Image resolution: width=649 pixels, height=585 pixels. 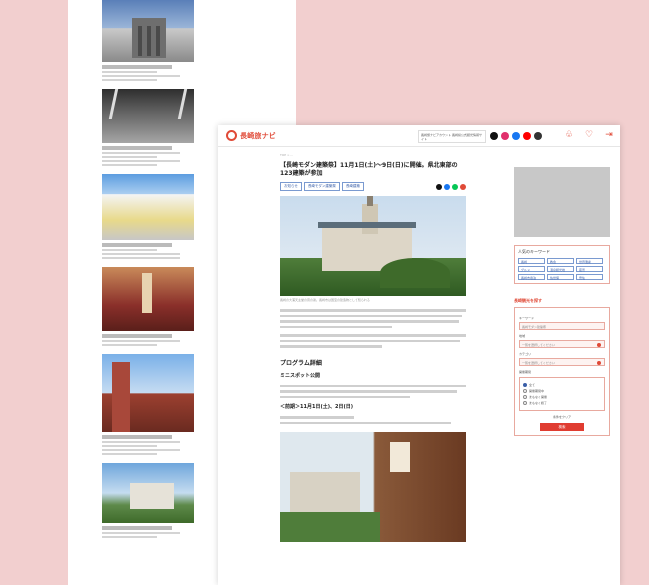 I want to click on keyword-label: キーワード, so click(x=527, y=318).